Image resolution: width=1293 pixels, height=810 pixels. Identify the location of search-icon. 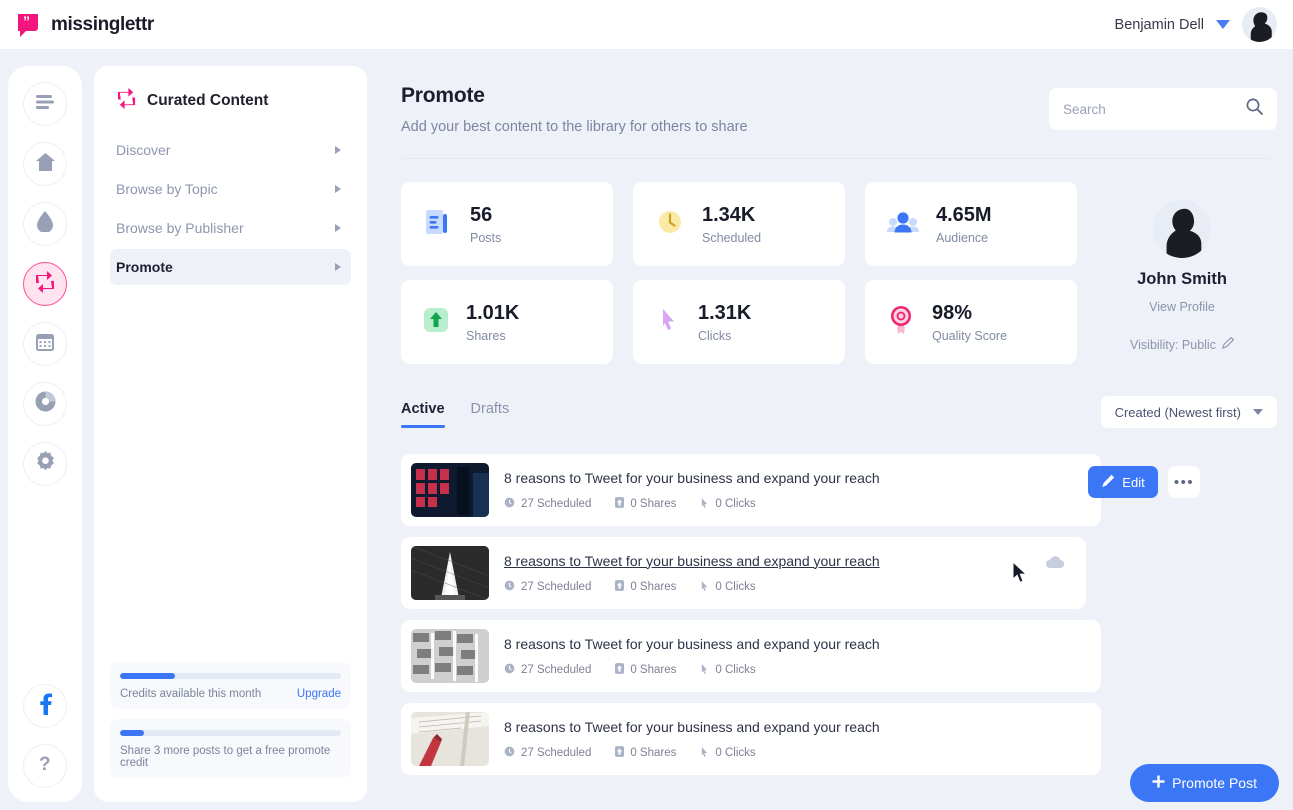
(1254, 109).